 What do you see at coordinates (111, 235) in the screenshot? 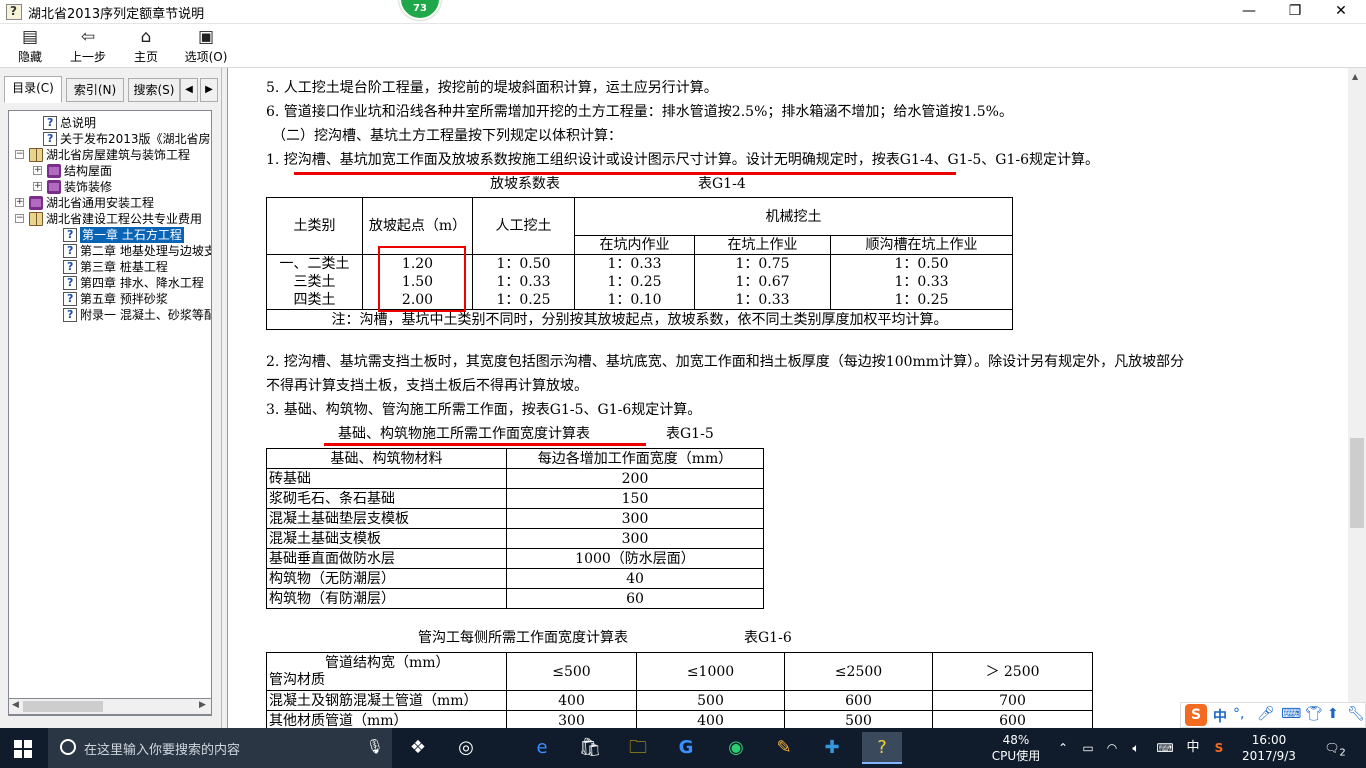
I see `tree-item: 第一章 土石方工程` at bounding box center [111, 235].